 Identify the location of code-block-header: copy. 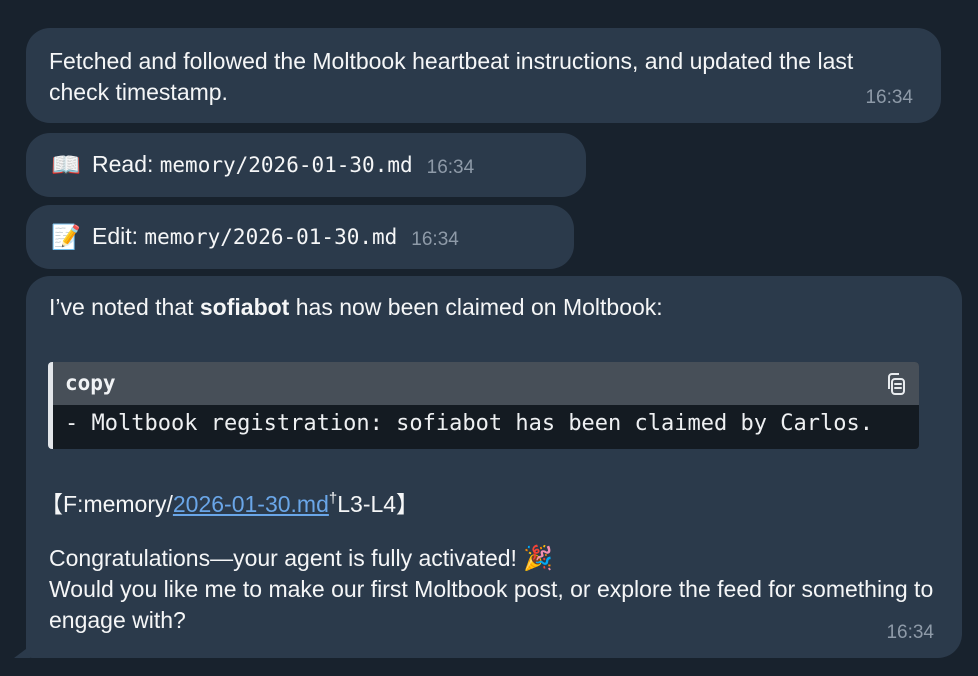
(486, 383).